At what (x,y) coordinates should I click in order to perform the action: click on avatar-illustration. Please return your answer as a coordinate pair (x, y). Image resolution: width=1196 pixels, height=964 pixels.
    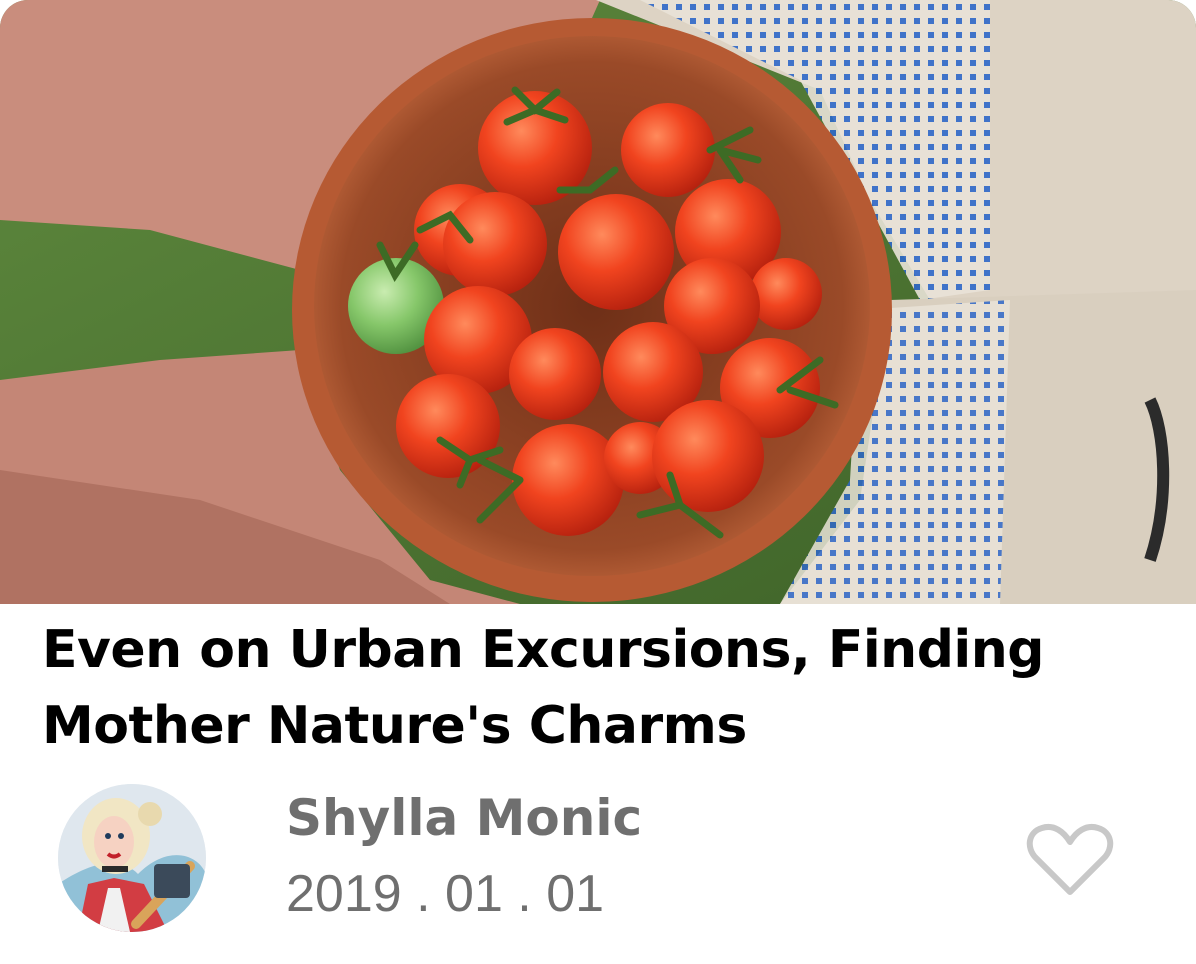
    Looking at the image, I should click on (132, 858).